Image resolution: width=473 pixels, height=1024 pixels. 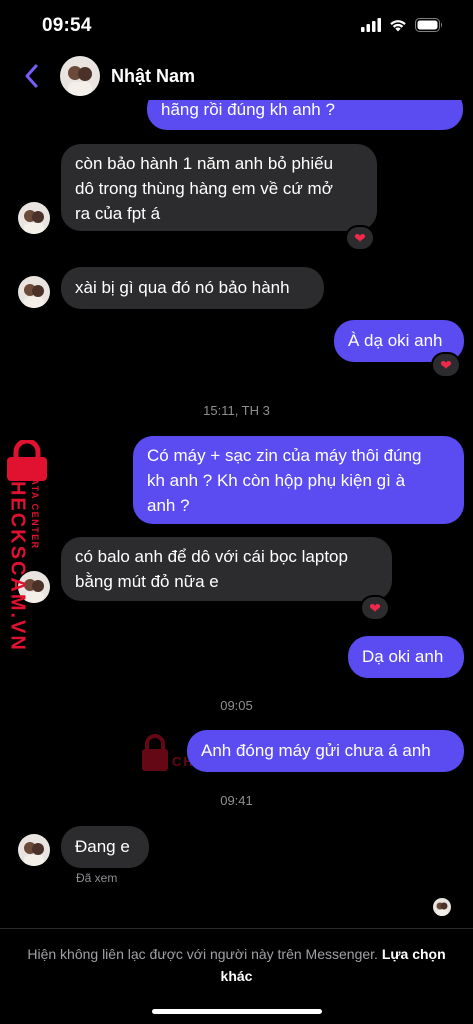 What do you see at coordinates (204, 163) in the screenshot?
I see `message-text: còn bảo hành 1 năm anh bỏ phiếu` at bounding box center [204, 163].